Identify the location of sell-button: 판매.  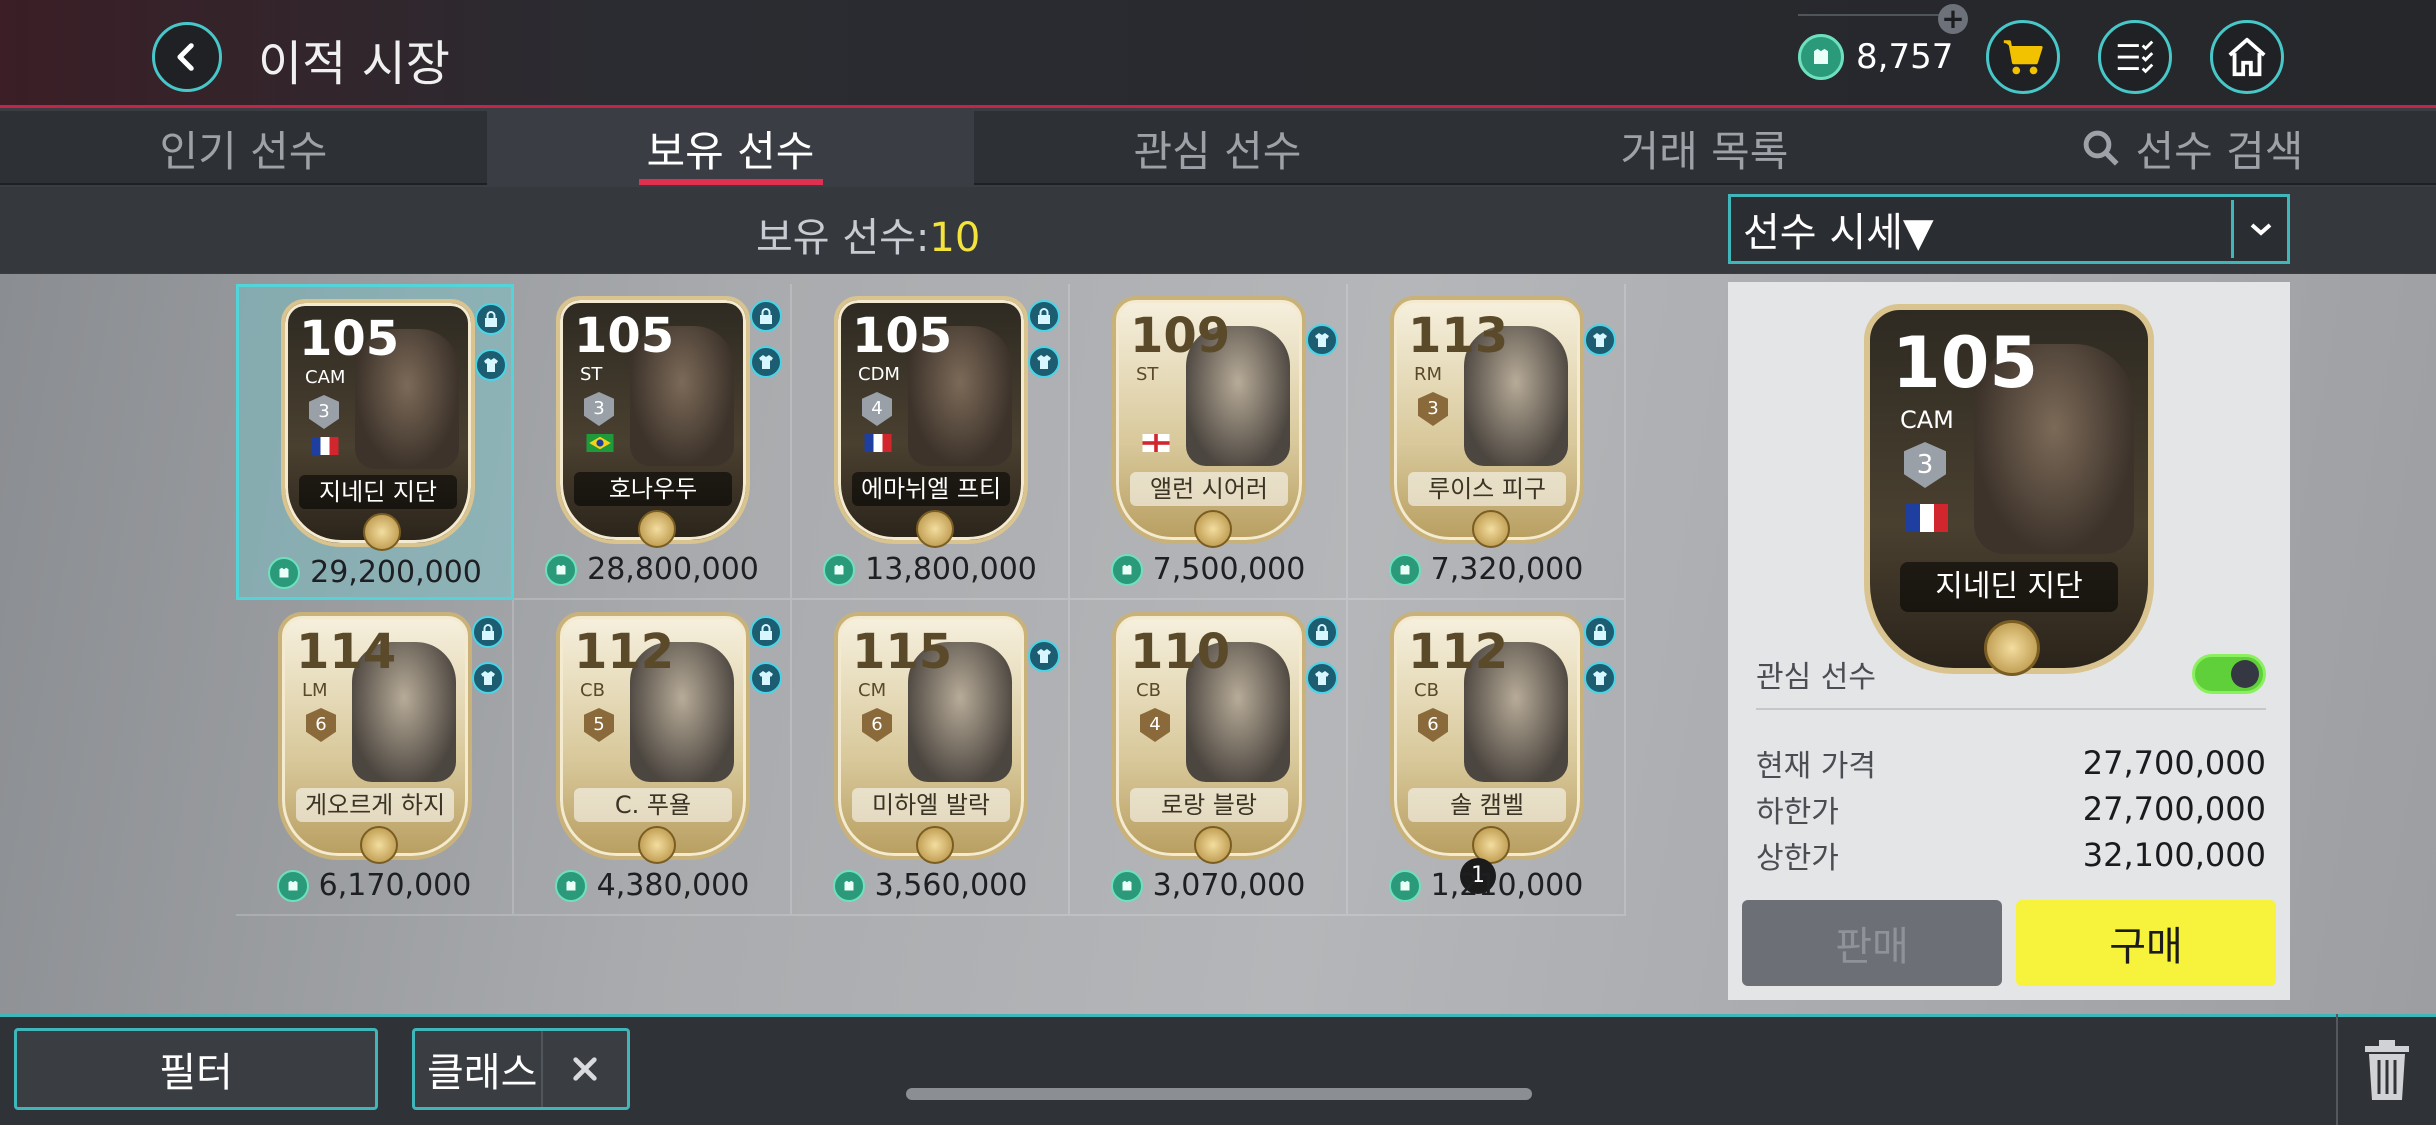
(1872, 943).